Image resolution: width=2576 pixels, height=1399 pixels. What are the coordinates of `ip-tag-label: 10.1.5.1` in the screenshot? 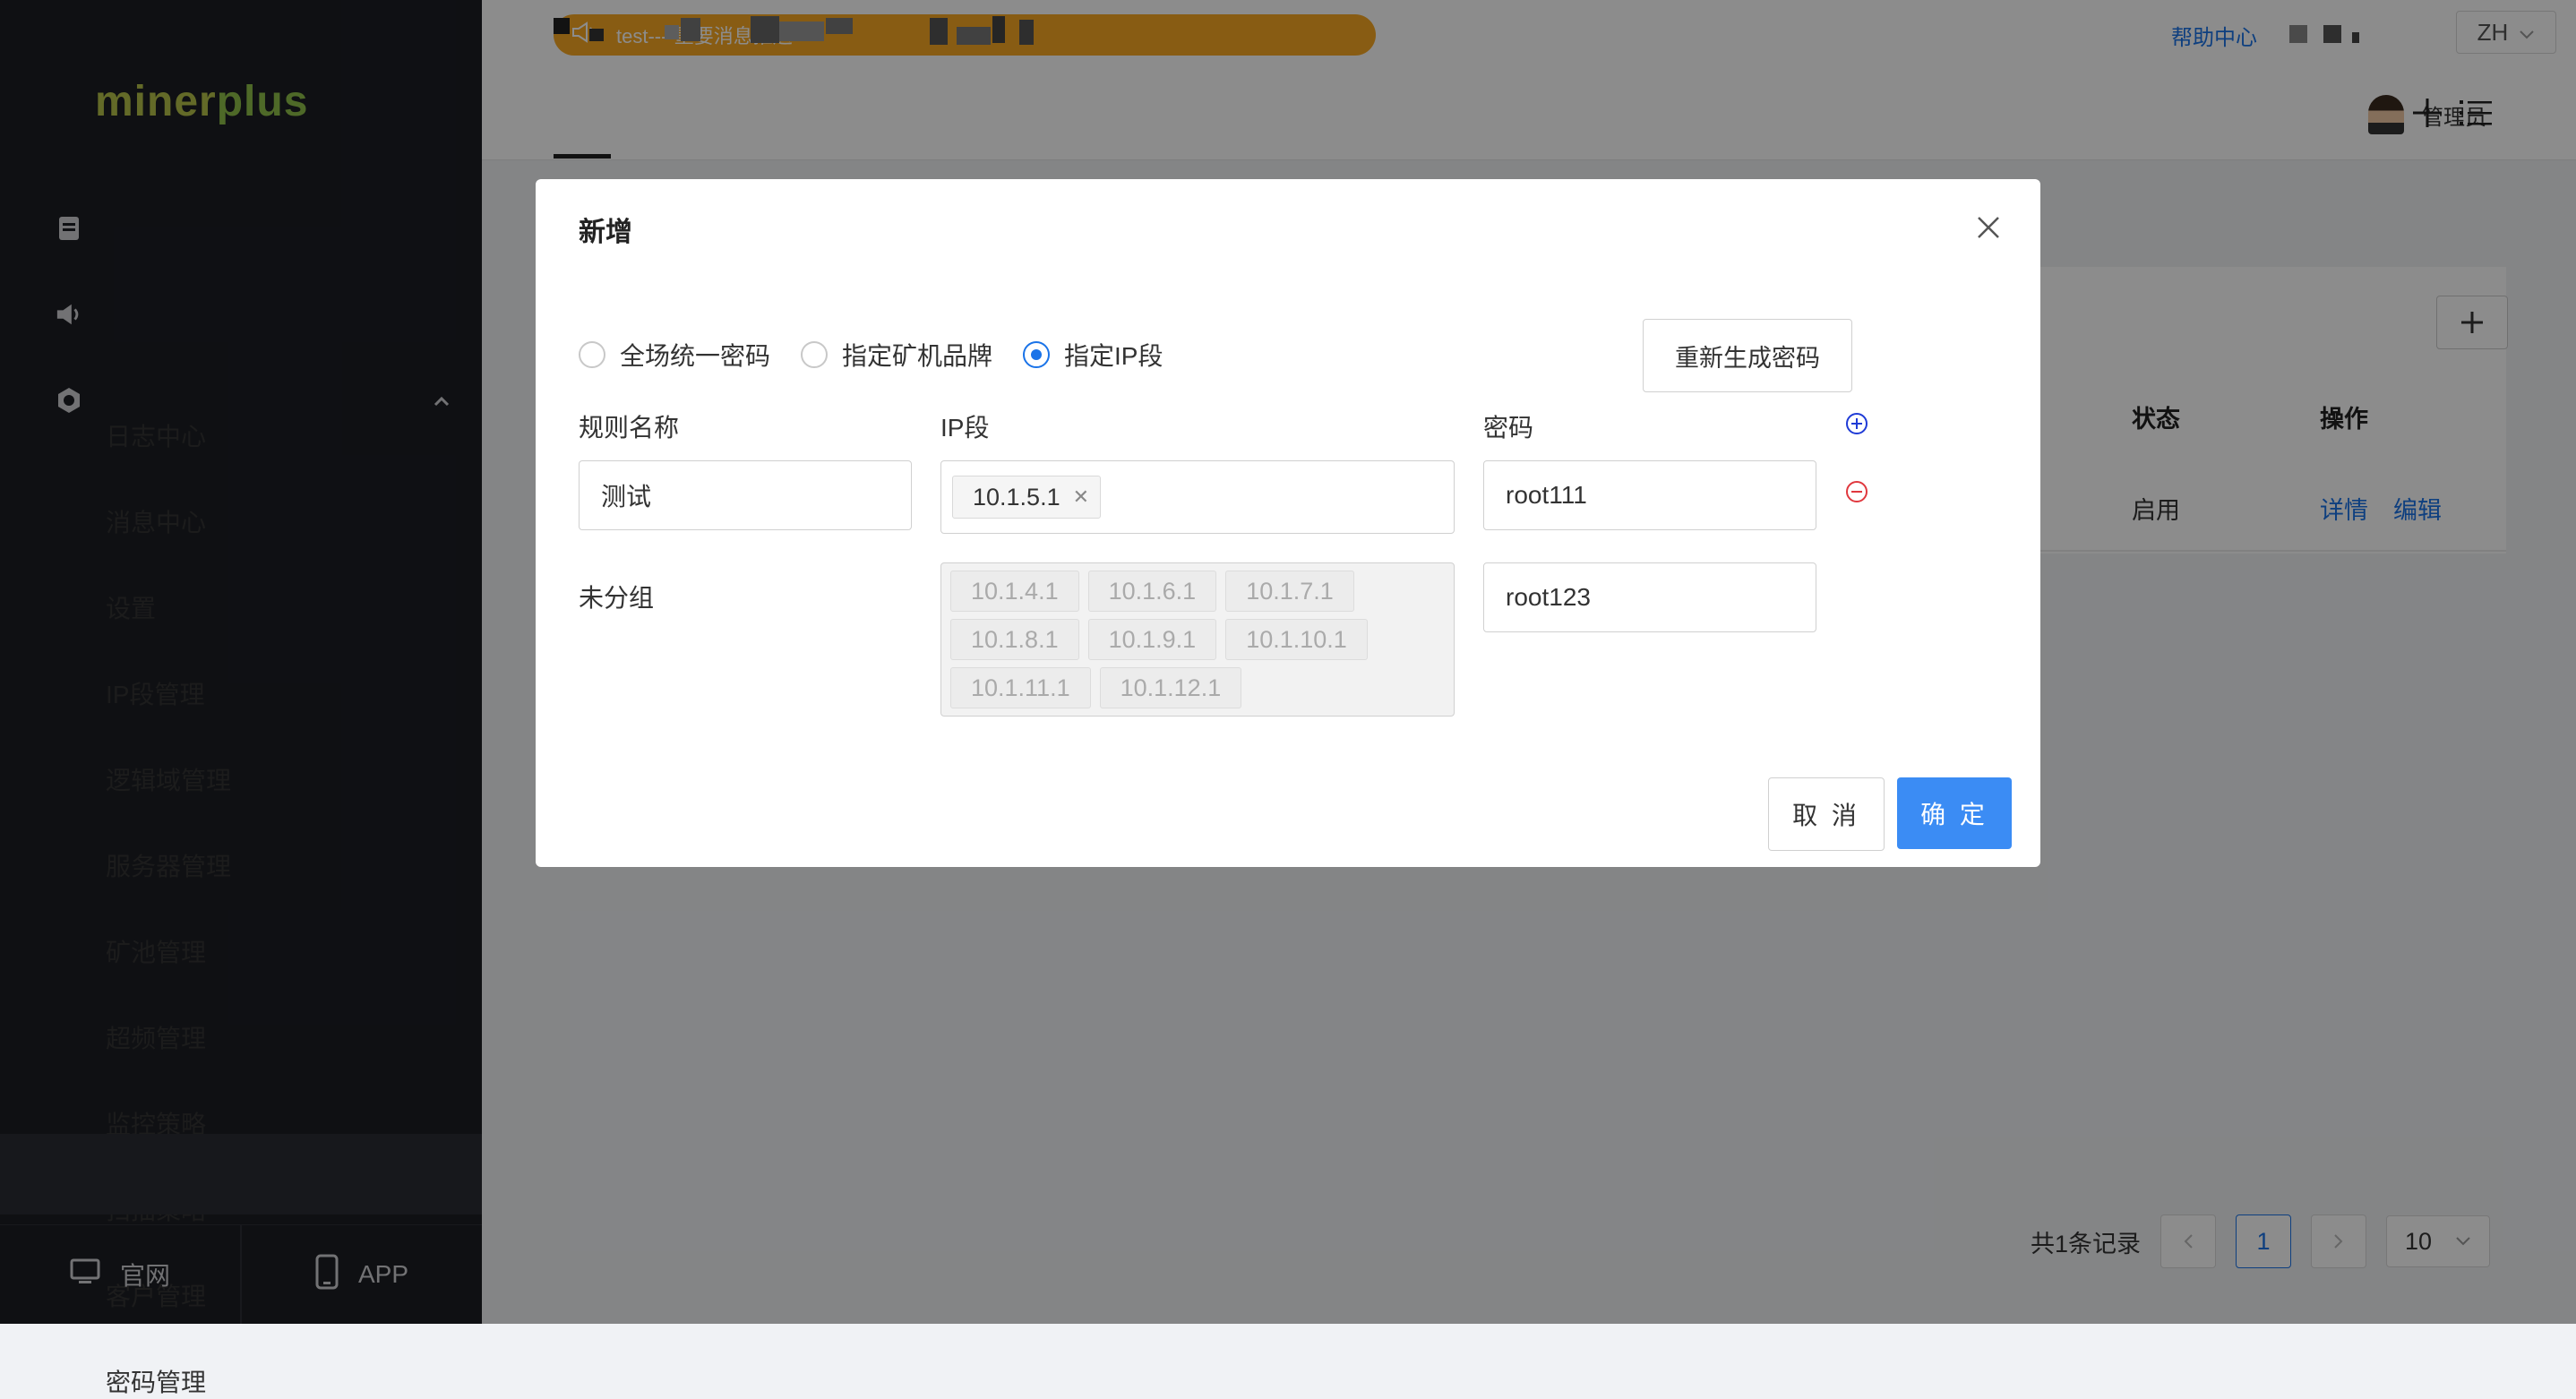 It's located at (1016, 497).